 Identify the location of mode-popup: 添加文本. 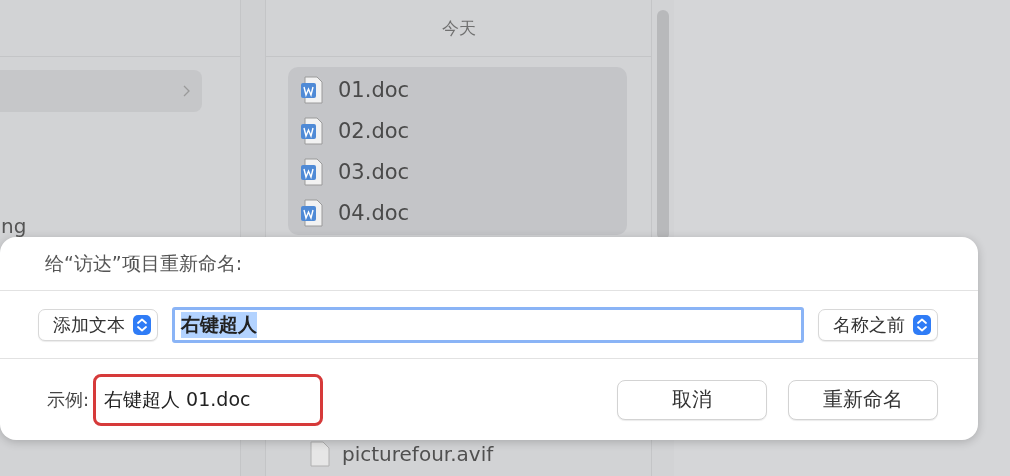
(98, 324).